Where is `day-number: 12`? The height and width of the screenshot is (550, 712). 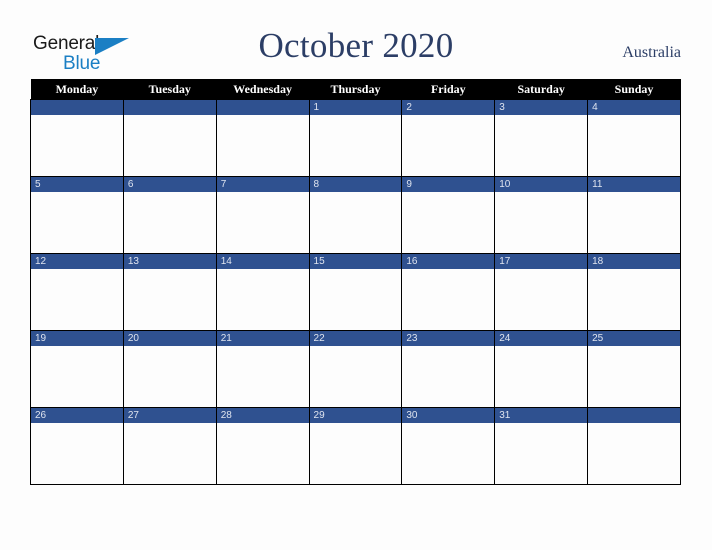 day-number: 12 is located at coordinates (77, 261).